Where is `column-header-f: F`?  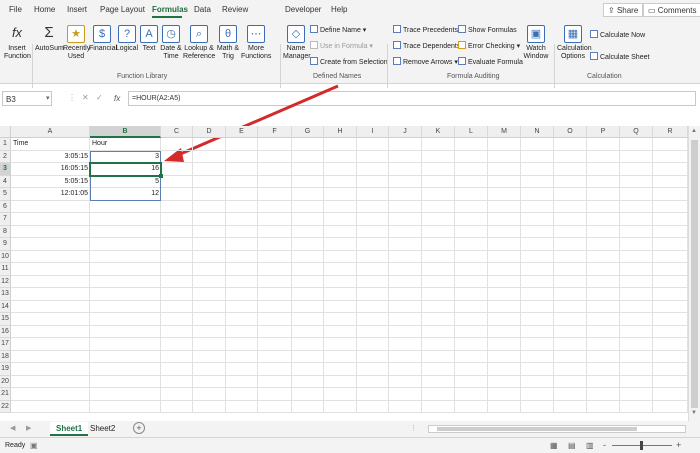 column-header-f: F is located at coordinates (275, 132).